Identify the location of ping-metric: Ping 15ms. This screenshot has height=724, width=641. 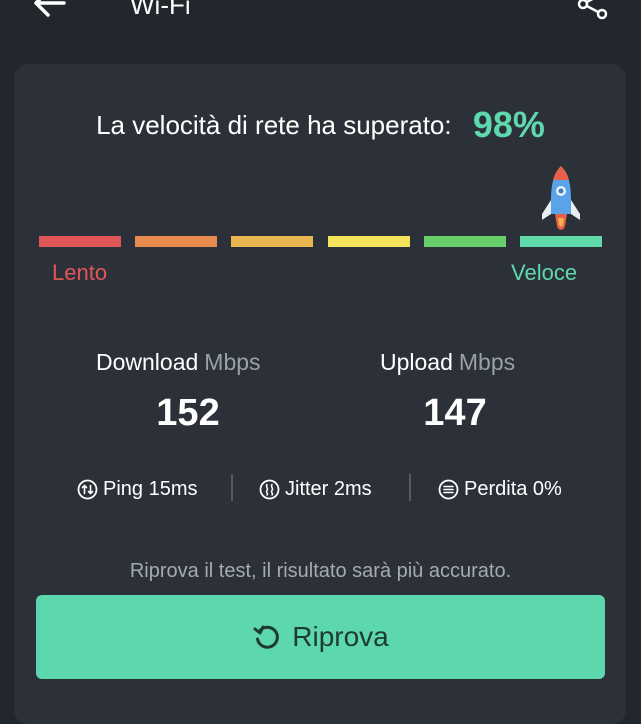
(137, 489).